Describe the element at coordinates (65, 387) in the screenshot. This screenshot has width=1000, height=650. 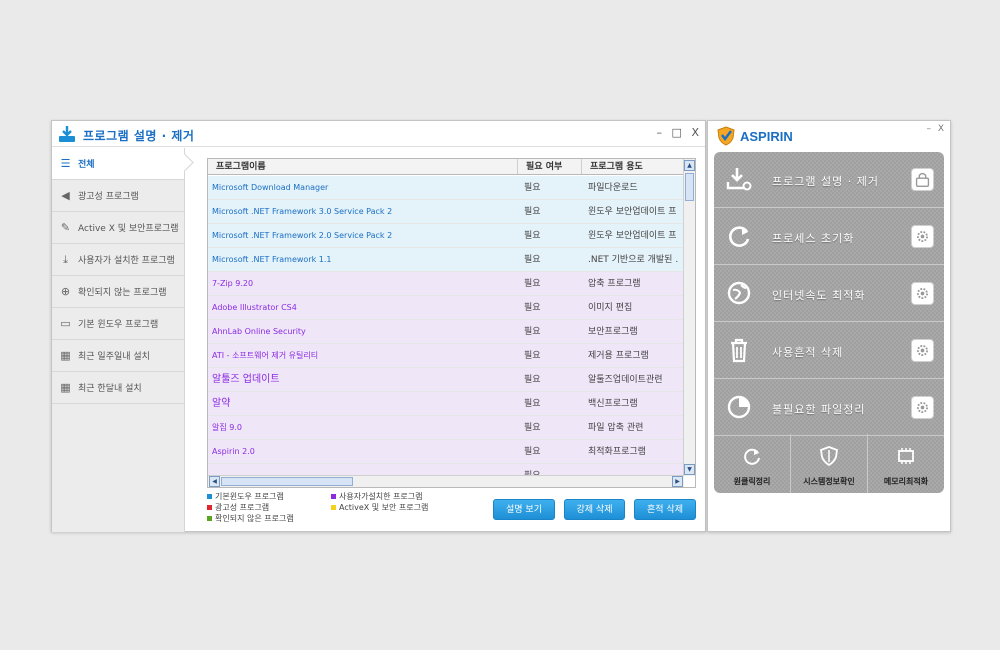
I see `calendar-icon: ▦` at that location.